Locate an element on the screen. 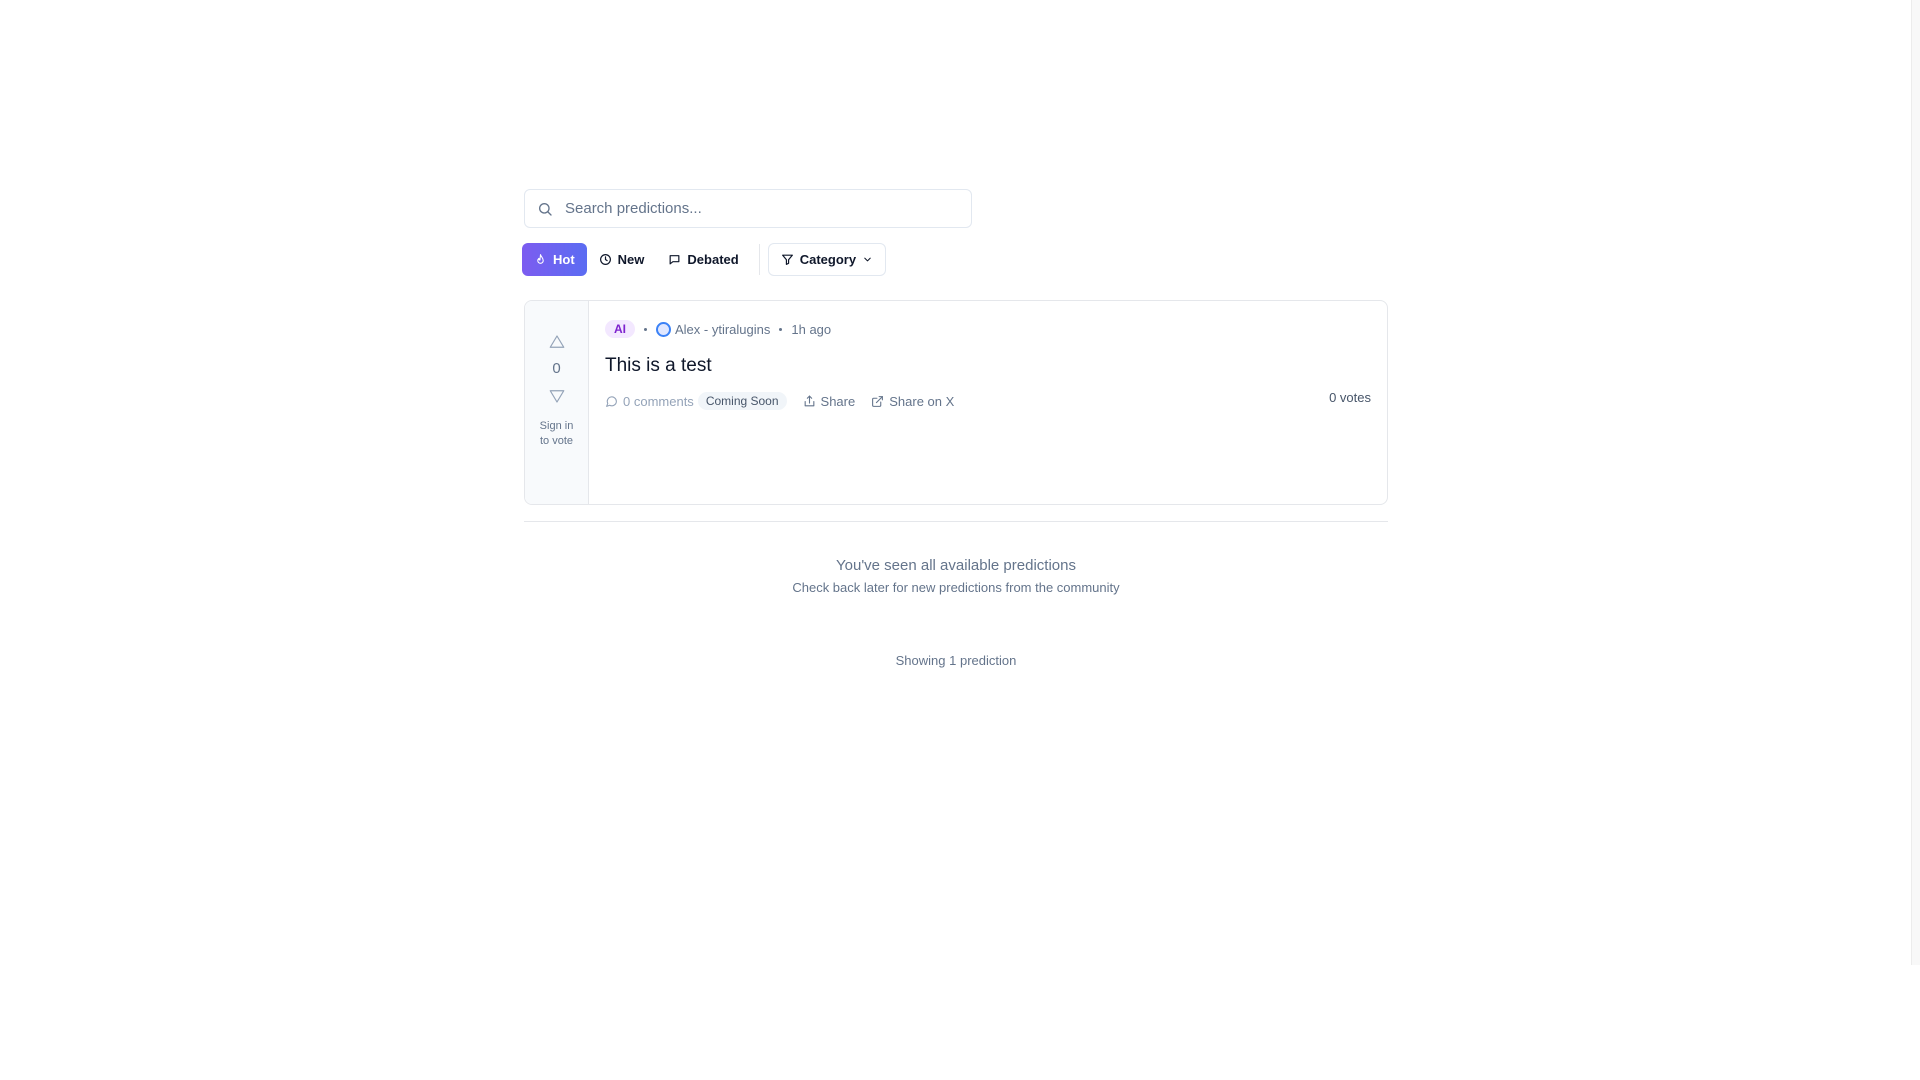 Image resolution: width=1920 pixels, height=1080 pixels. category-dropdown: Category is located at coordinates (827, 259).